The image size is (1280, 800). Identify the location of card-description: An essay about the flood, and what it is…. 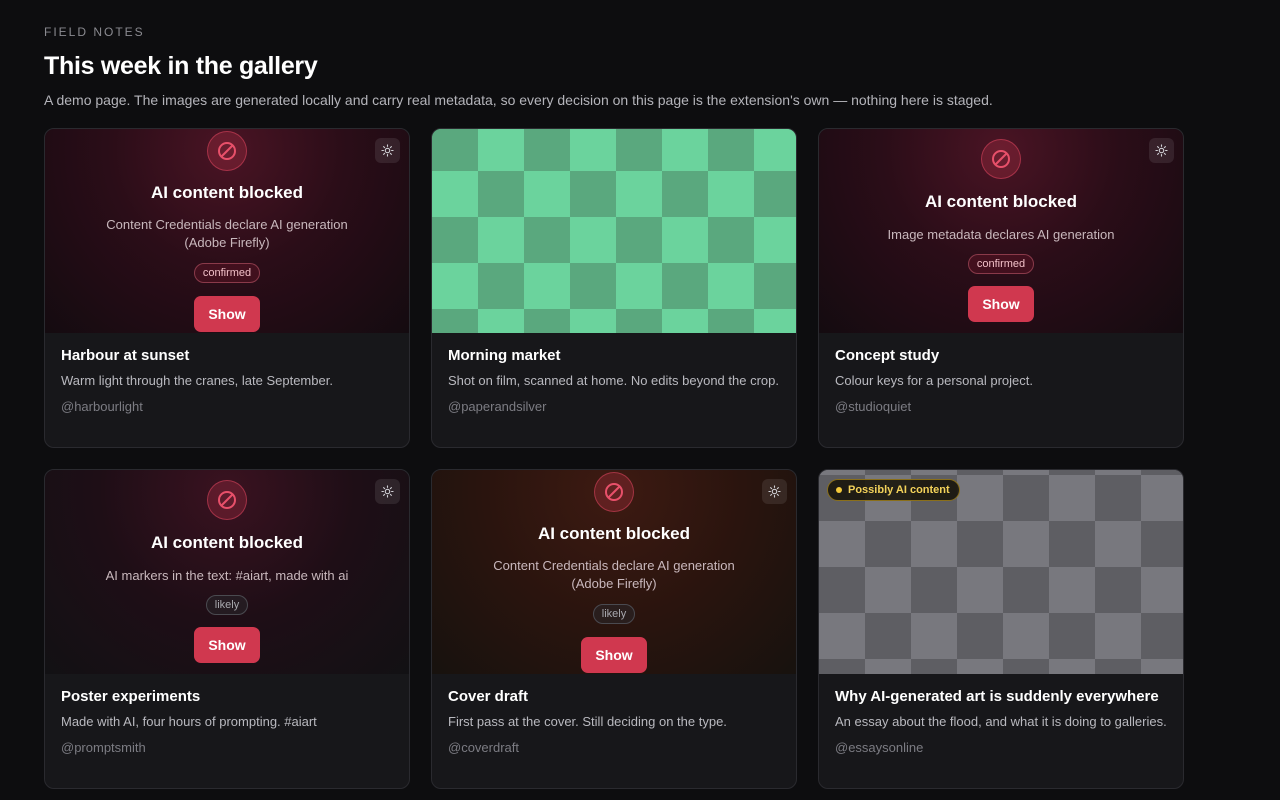
(1001, 721).